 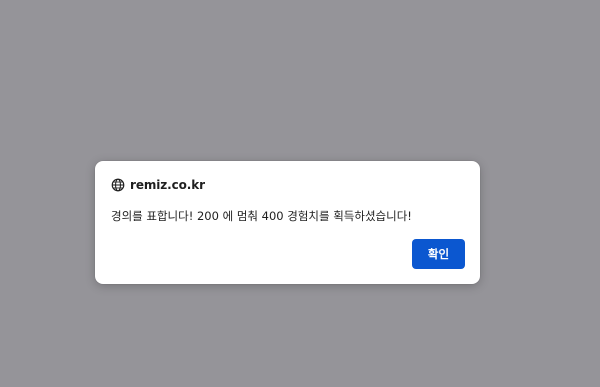 What do you see at coordinates (118, 185) in the screenshot?
I see `globe-icon` at bounding box center [118, 185].